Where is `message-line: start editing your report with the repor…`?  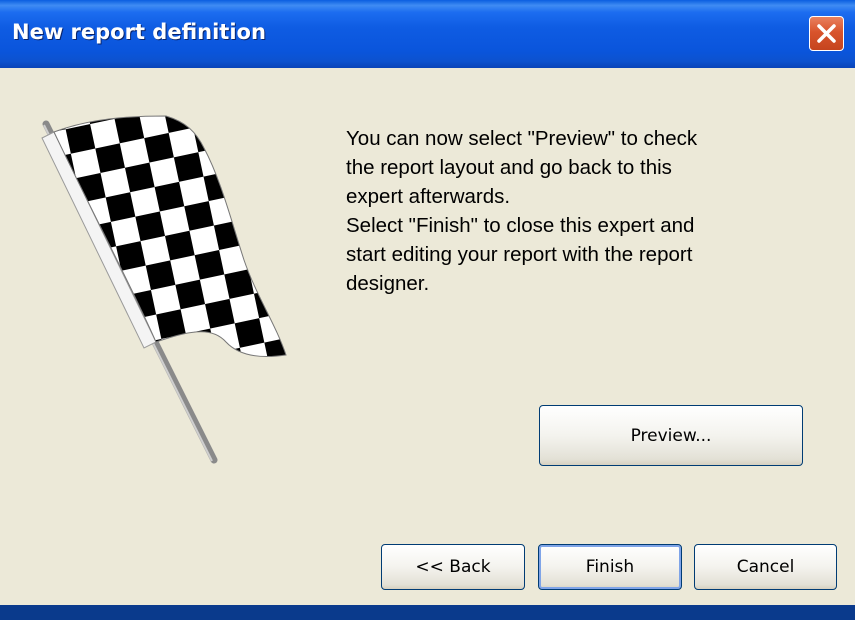
message-line: start editing your report with the repor… is located at coordinates (519, 254).